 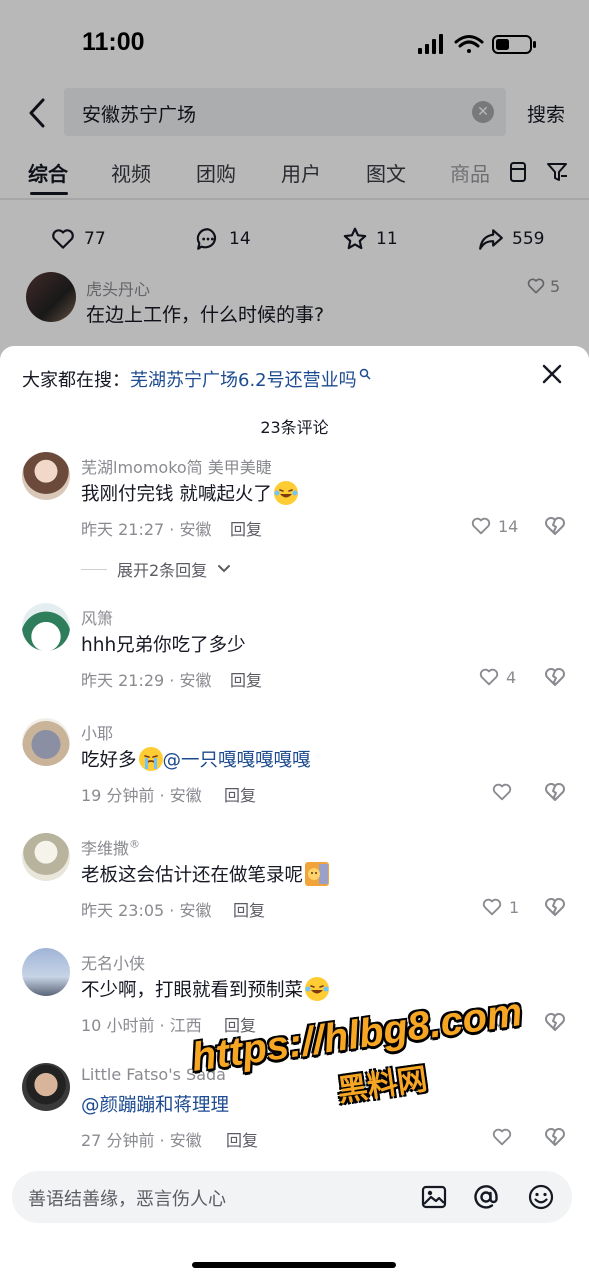 I want to click on chevron-down-icon, so click(x=224, y=569).